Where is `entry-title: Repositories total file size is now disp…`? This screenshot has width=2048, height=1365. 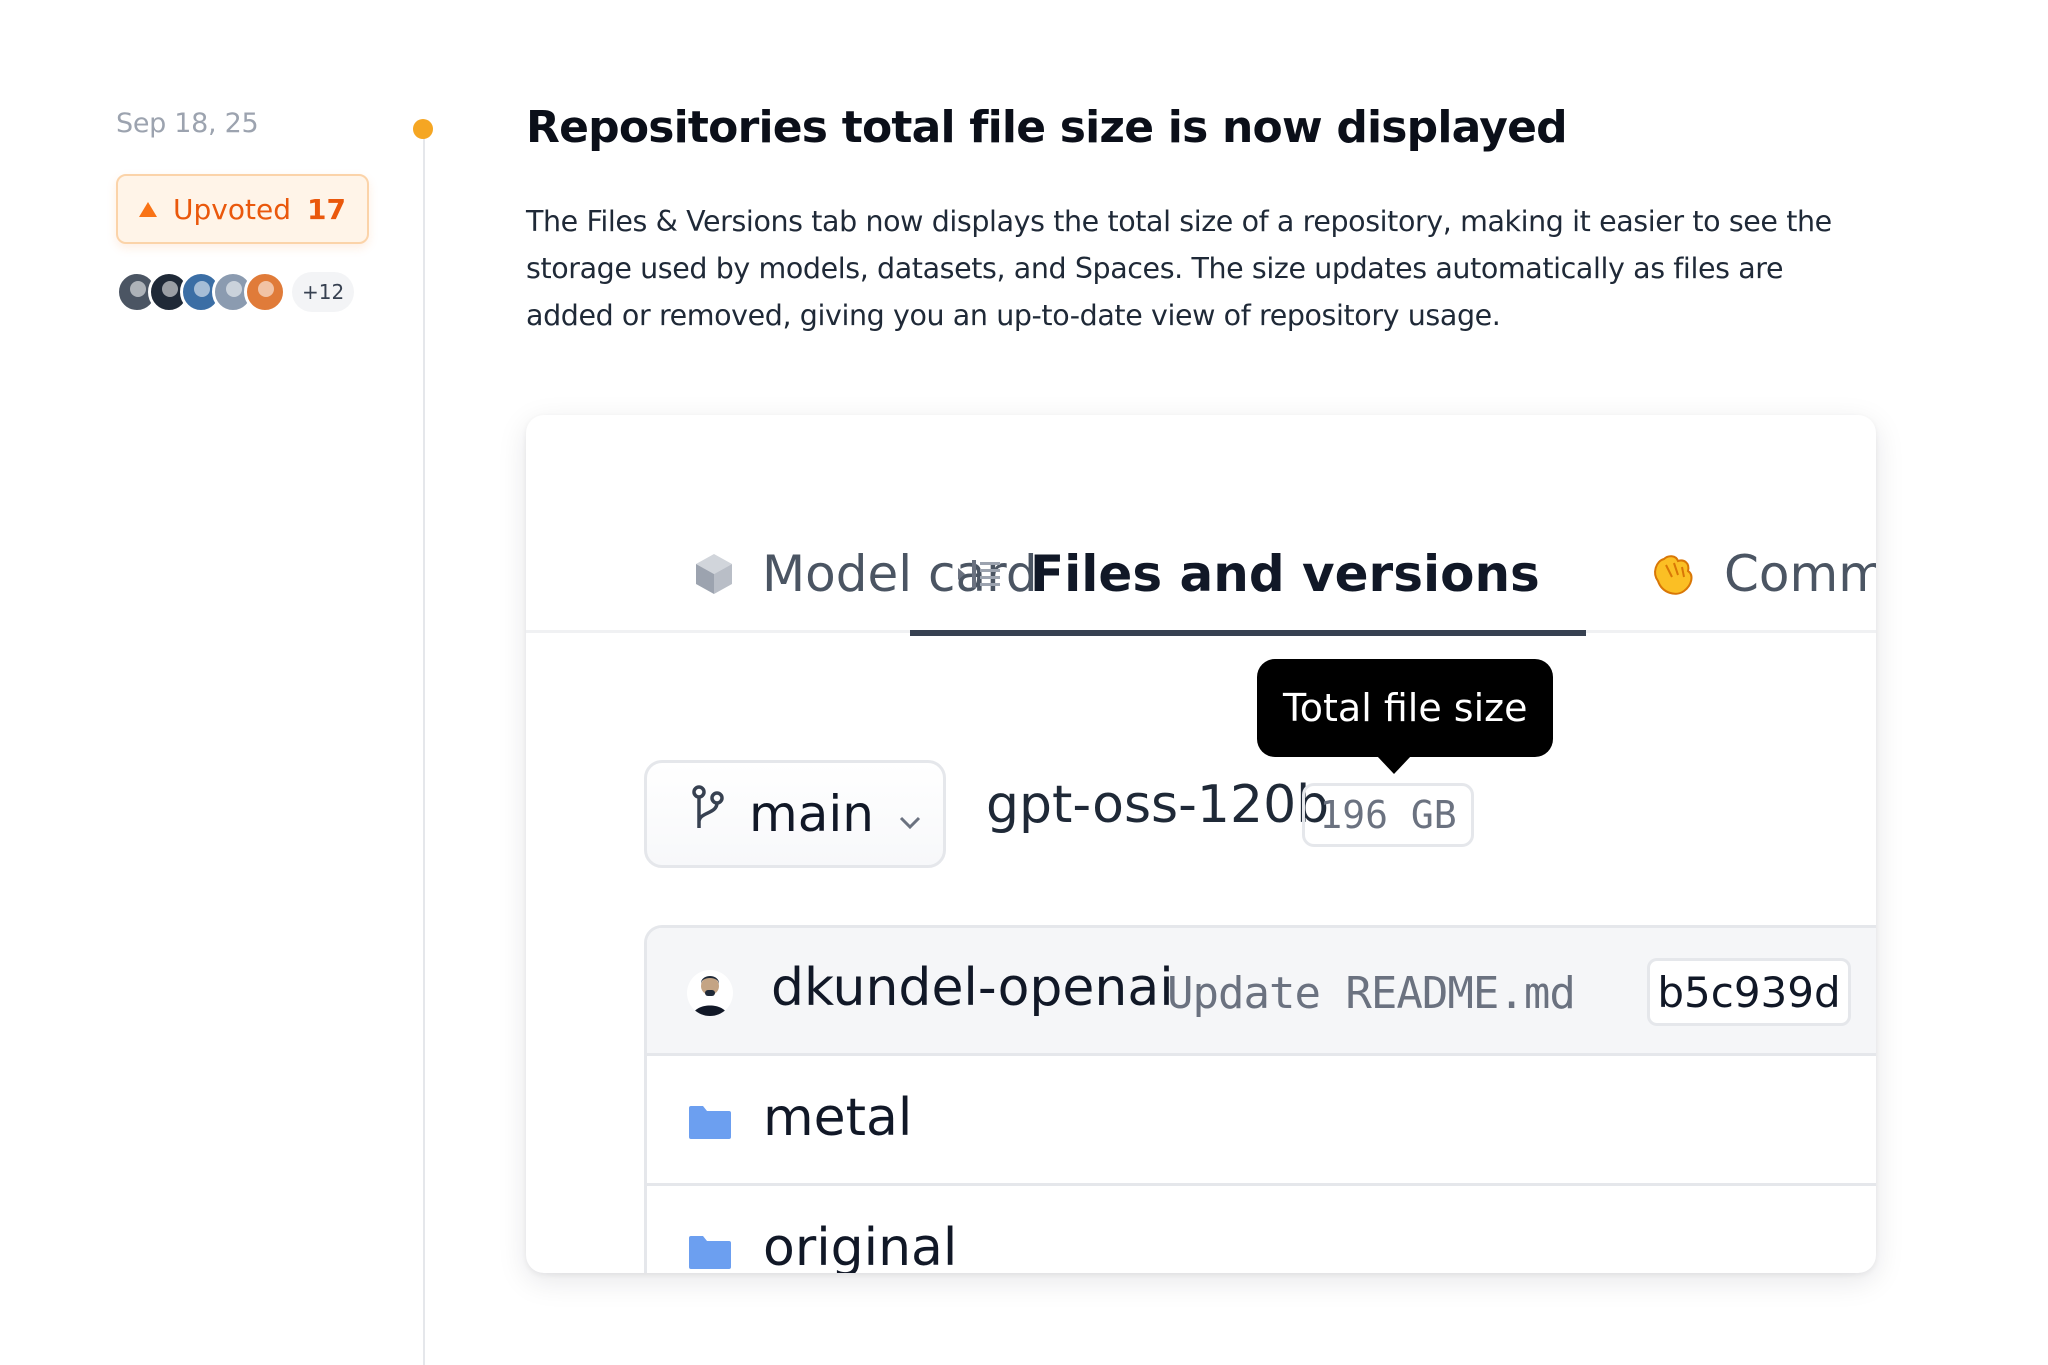
entry-title: Repositories total file size is now disp… is located at coordinates (1047, 127).